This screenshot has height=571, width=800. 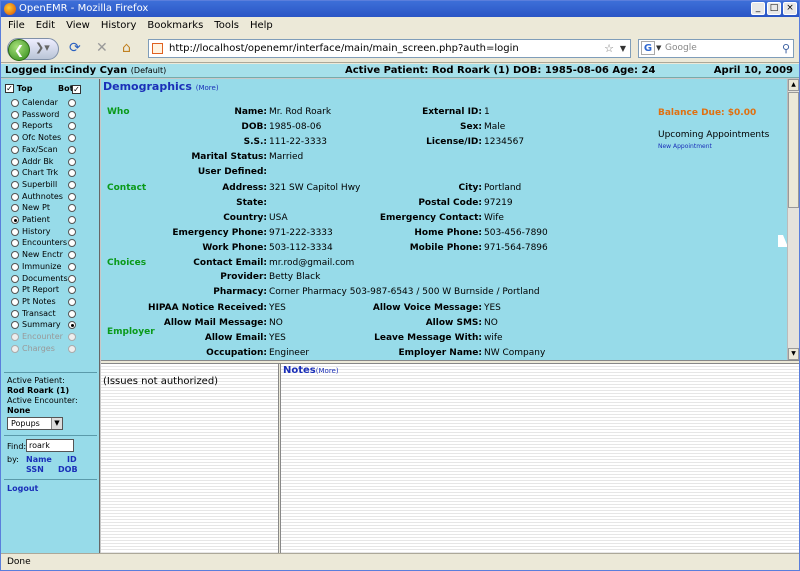 What do you see at coordinates (51, 279) in the screenshot?
I see `nav-item-documents: Documents` at bounding box center [51, 279].